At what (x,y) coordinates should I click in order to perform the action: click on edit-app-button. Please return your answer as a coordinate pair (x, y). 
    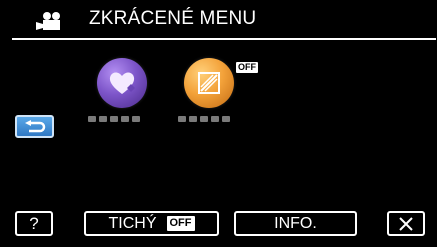
    Looking at the image, I should click on (209, 83).